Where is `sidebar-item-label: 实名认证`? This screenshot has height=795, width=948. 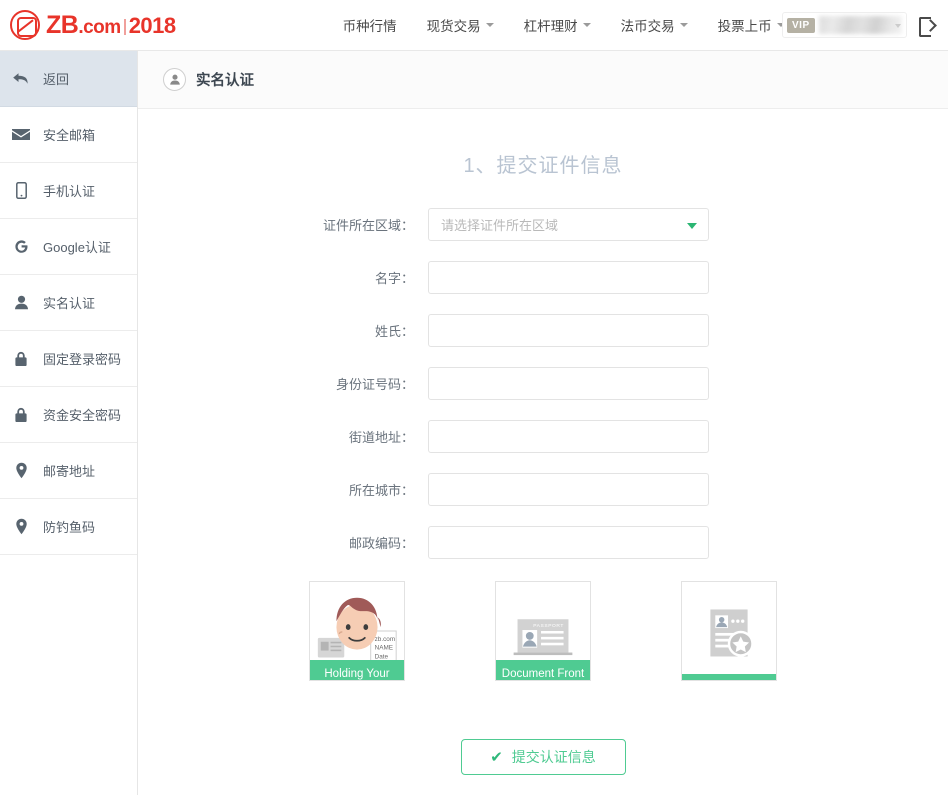 sidebar-item-label: 实名认证 is located at coordinates (69, 303).